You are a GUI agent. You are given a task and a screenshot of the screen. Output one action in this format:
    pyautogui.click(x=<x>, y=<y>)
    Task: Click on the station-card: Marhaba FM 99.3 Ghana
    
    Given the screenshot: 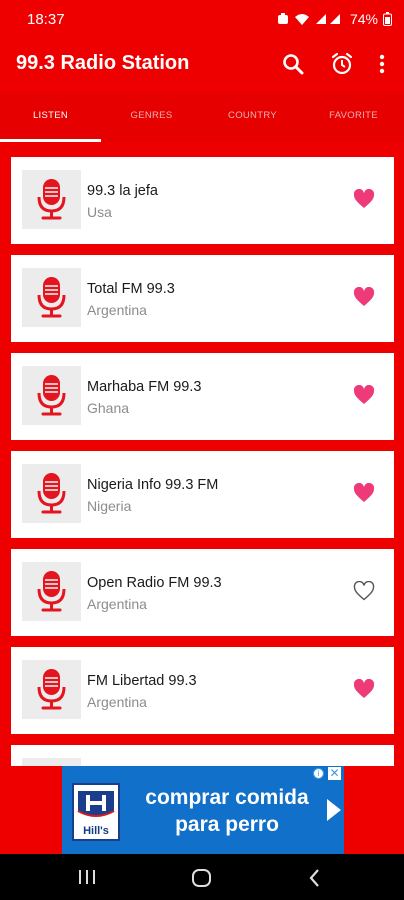 What is the action you would take?
    pyautogui.click(x=202, y=396)
    